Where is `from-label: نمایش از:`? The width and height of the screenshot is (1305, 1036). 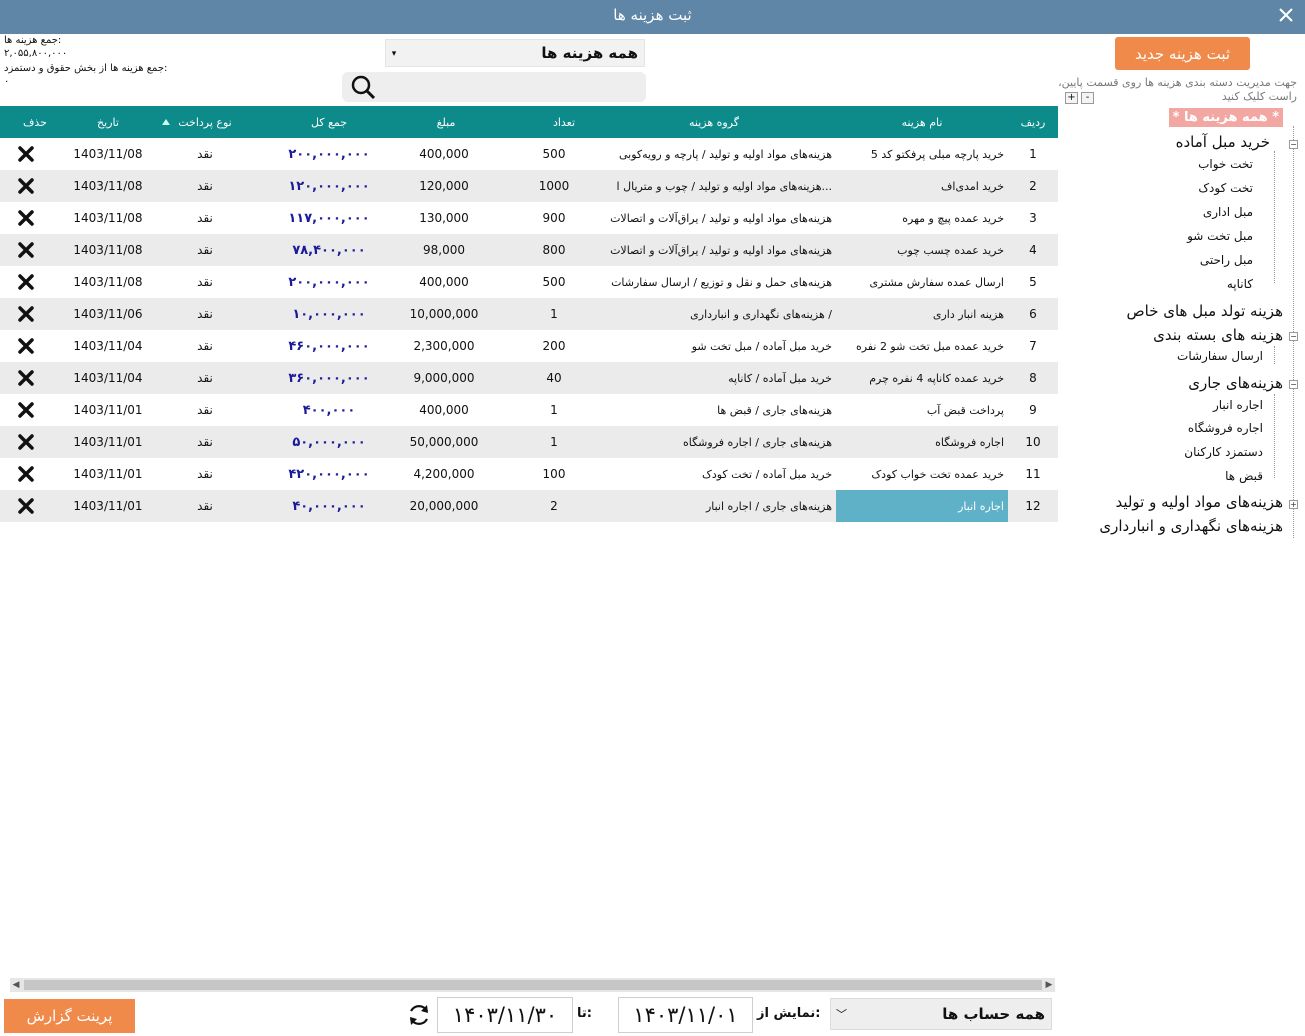 from-label: نمایش از: is located at coordinates (789, 1013).